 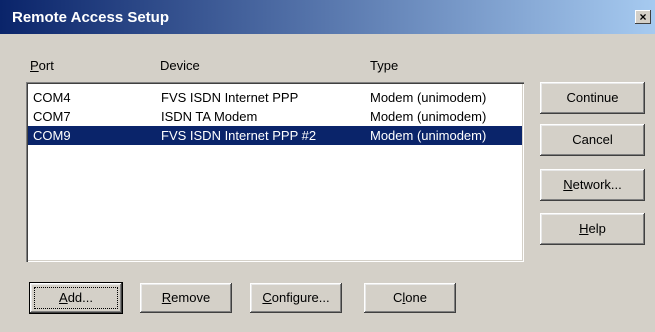 I want to click on clone-label: Clone, so click(x=410, y=297).